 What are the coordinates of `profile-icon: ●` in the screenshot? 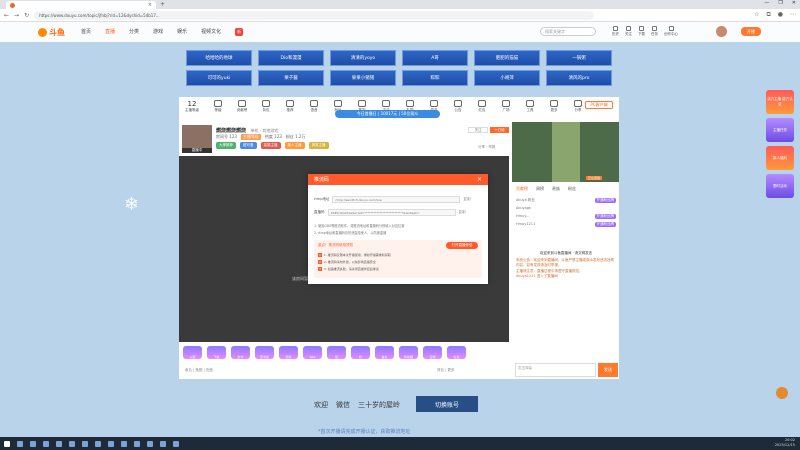 It's located at (780, 15).